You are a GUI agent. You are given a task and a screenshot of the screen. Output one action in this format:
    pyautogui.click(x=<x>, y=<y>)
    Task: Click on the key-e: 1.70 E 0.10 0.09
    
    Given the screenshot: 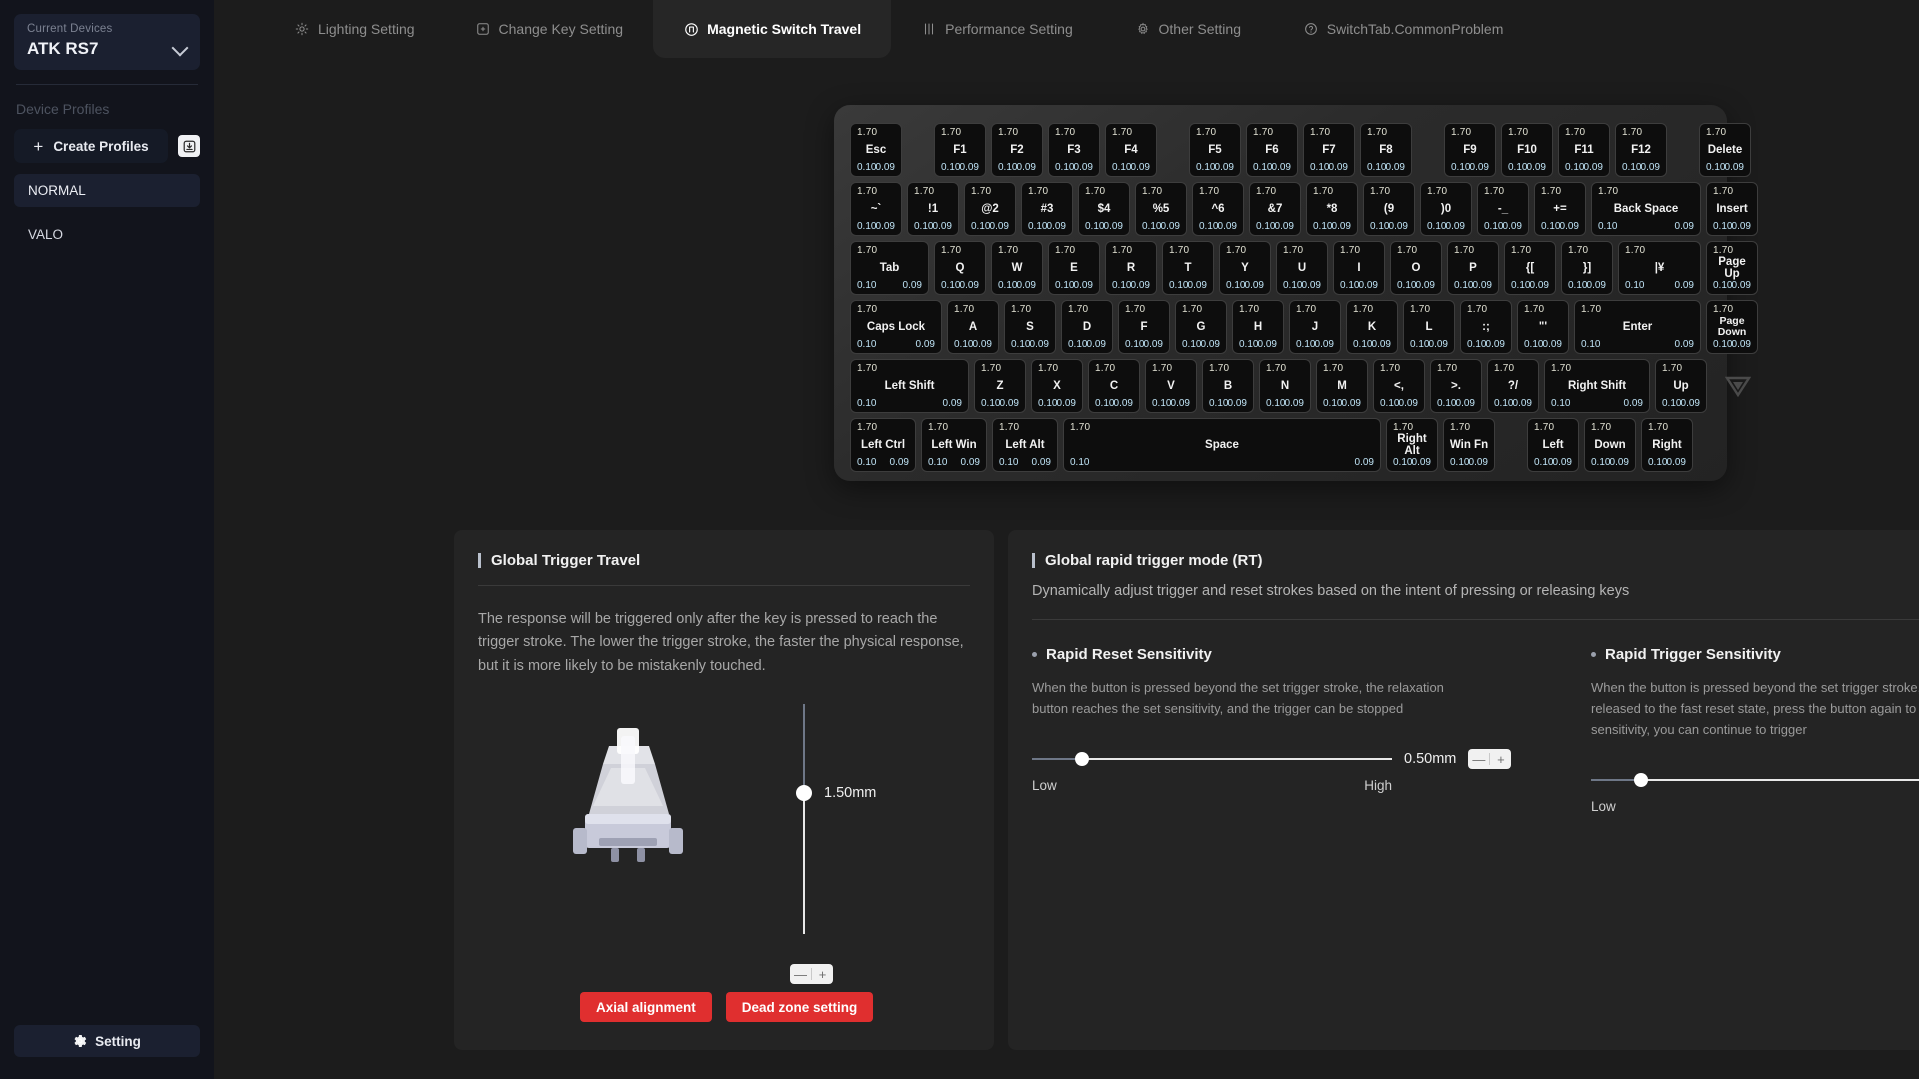 What is the action you would take?
    pyautogui.click(x=1074, y=268)
    